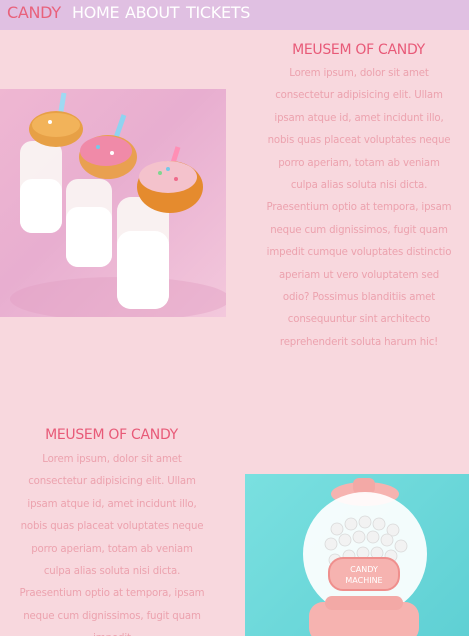 This screenshot has height=636, width=469. I want to click on section-title-2: MEUSEM OF CANDY, so click(111, 435).